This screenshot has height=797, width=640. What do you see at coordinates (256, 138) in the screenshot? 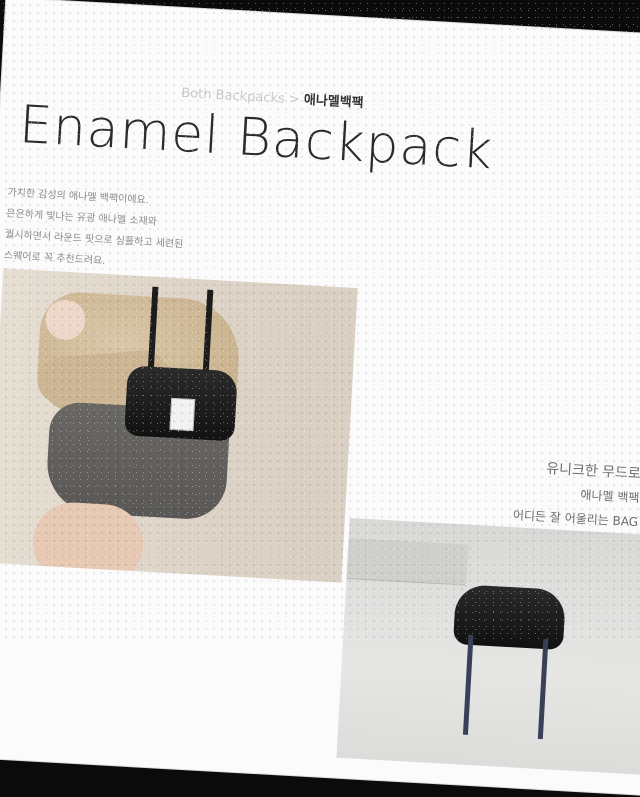
I see `page-title: Enamel Backpack` at bounding box center [256, 138].